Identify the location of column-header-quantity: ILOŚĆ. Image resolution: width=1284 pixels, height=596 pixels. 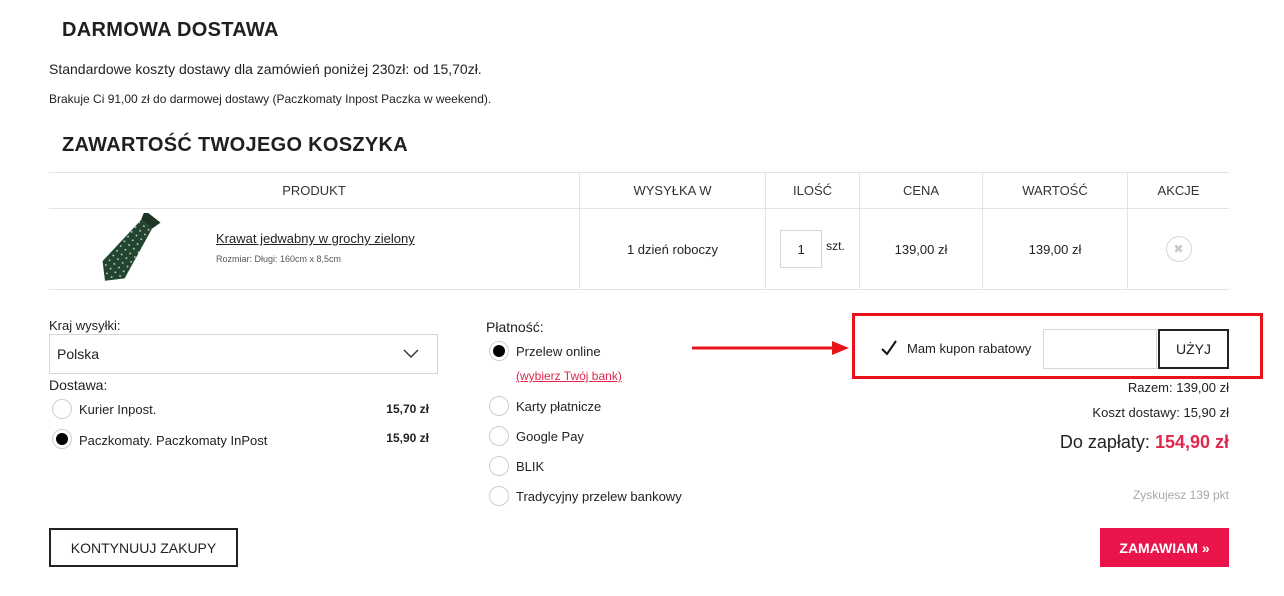
(812, 190).